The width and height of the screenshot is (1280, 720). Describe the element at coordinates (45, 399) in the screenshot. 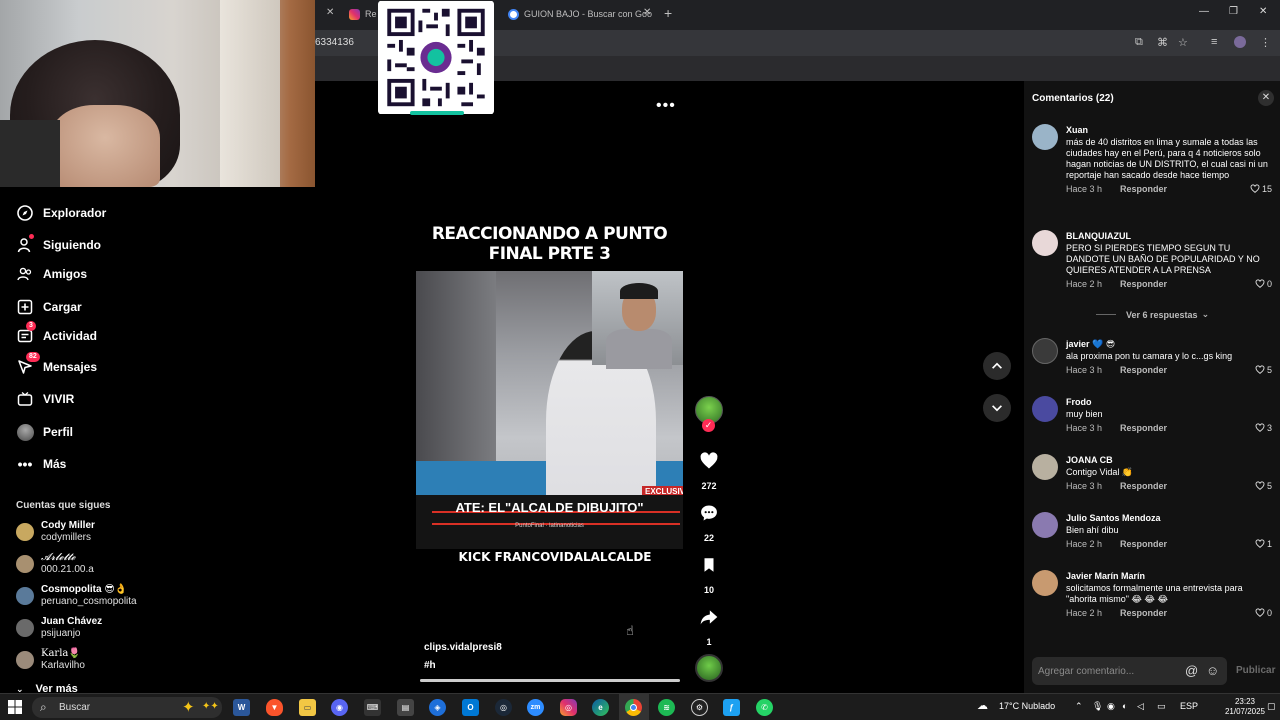

I see `nav-vivir: VIVIR` at that location.